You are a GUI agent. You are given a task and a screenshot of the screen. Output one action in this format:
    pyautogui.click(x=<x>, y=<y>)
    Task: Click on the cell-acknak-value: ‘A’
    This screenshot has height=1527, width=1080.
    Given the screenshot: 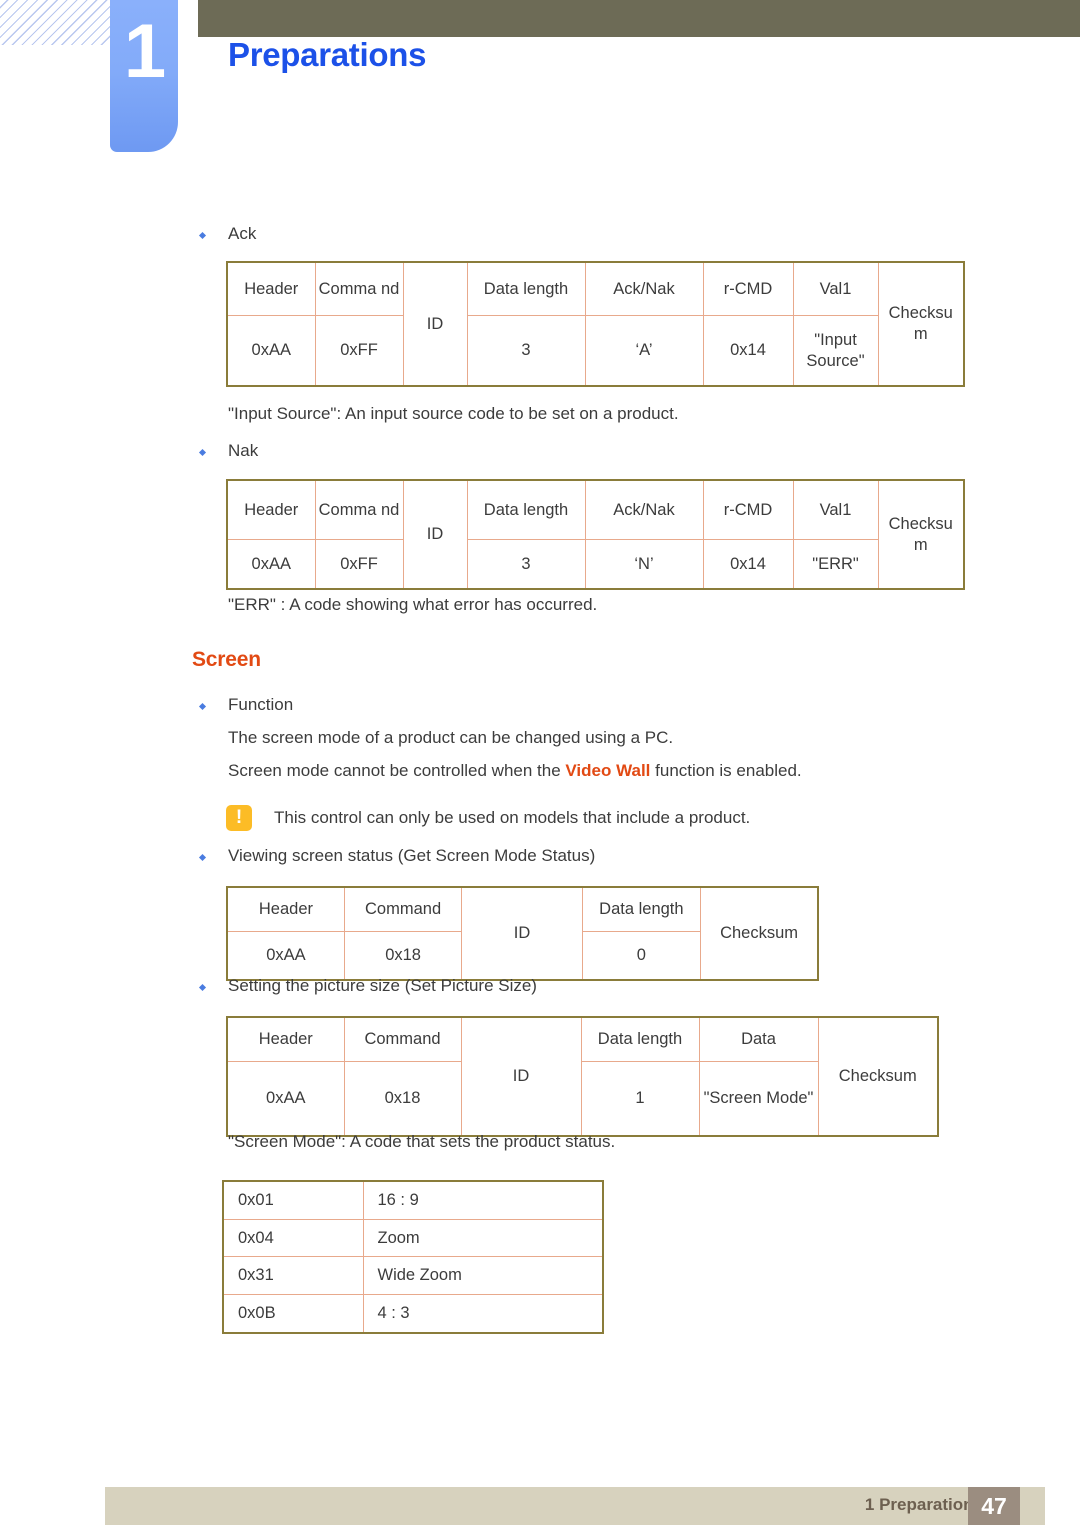 What is the action you would take?
    pyautogui.click(x=644, y=351)
    